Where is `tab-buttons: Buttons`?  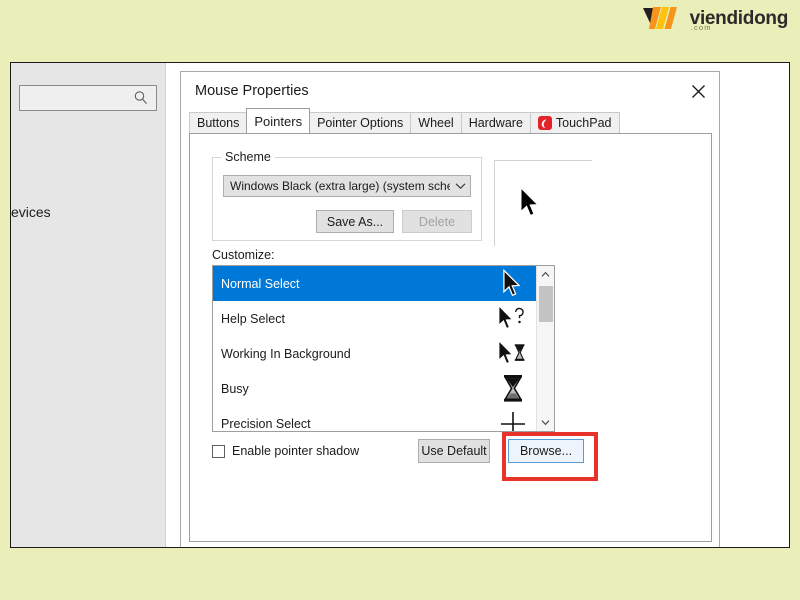
tab-buttons: Buttons is located at coordinates (218, 122).